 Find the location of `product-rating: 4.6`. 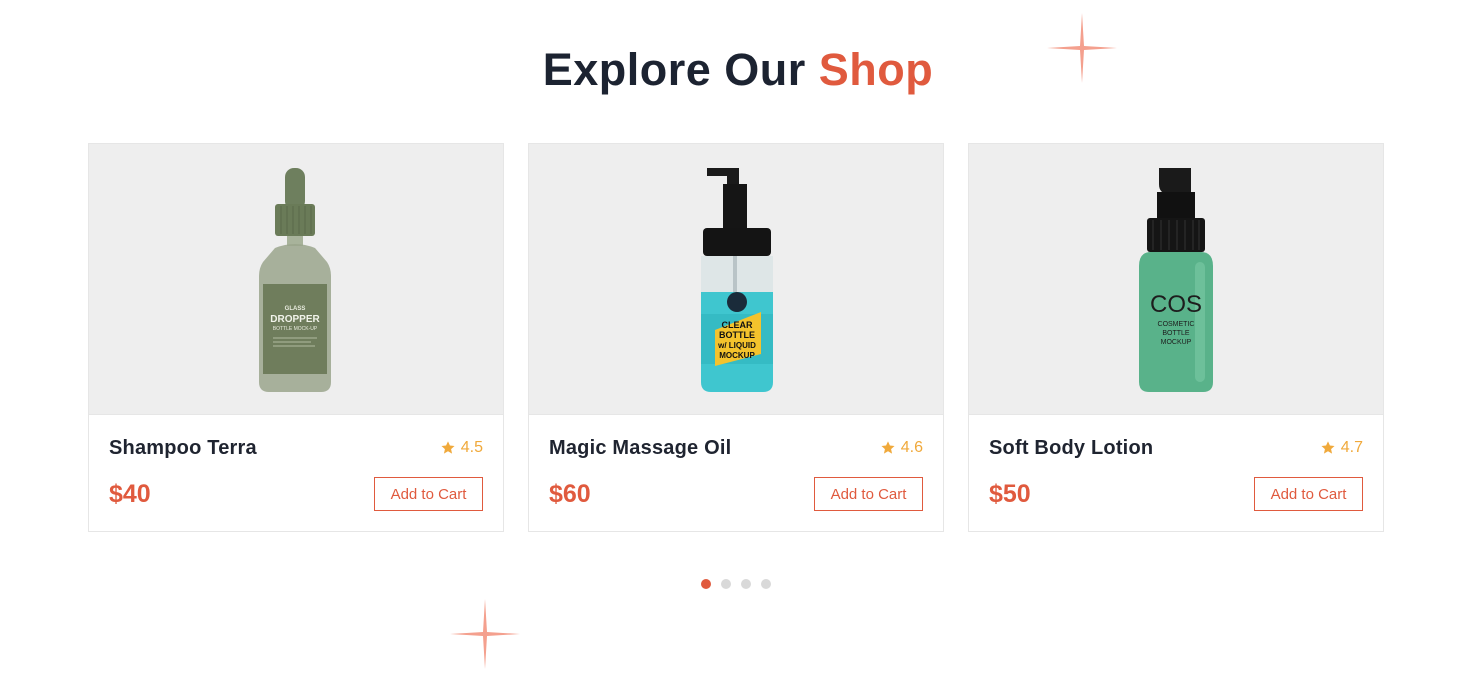

product-rating: 4.6 is located at coordinates (901, 448).